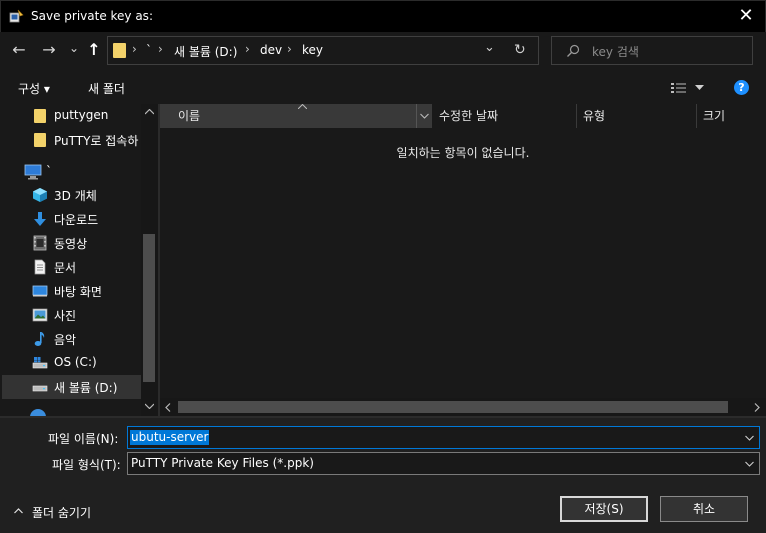  Describe the element at coordinates (38, 412) in the screenshot. I see `network-icon` at that location.